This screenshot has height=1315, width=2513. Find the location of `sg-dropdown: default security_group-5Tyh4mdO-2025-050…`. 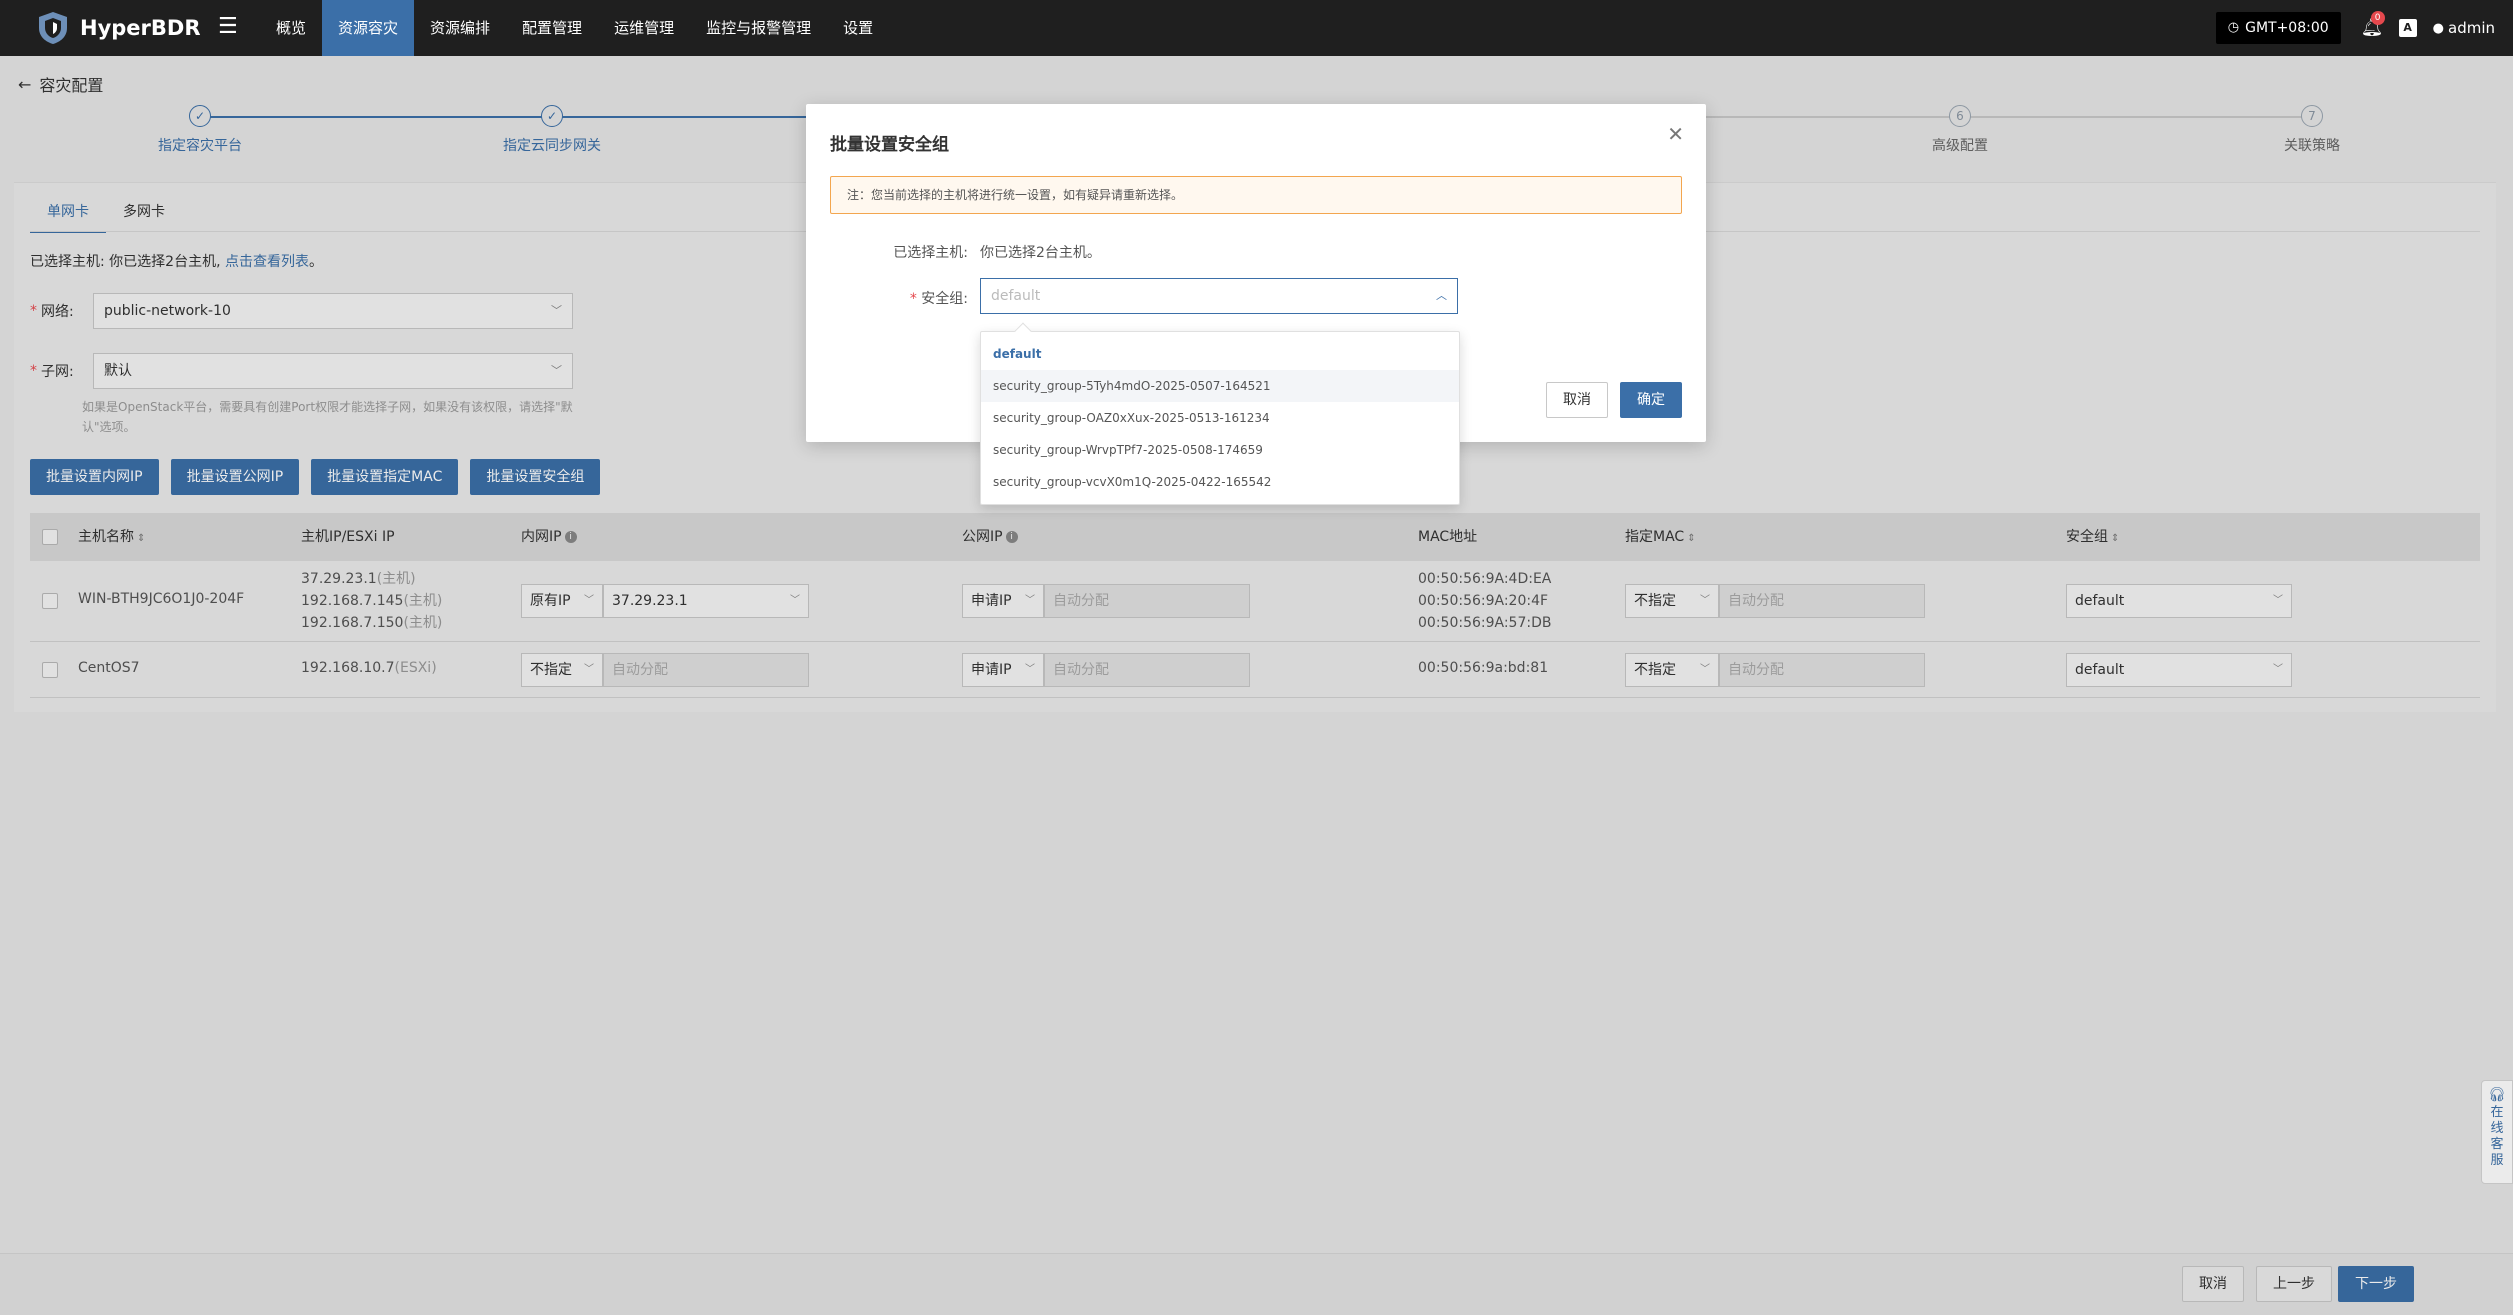

sg-dropdown: default security_group-5Tyh4mdO-2025-050… is located at coordinates (1220, 413).